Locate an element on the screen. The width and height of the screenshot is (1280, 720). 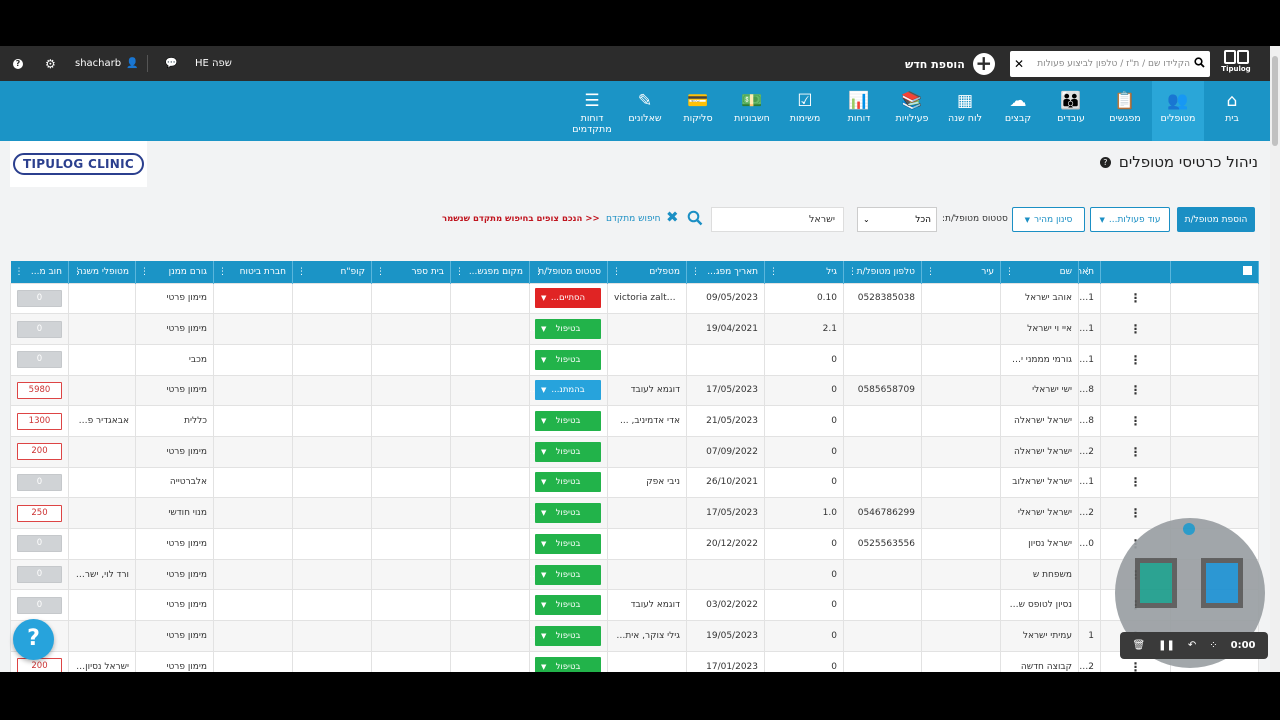
nav-item-1: 👥 מטופלים is located at coordinates (1178, 111).